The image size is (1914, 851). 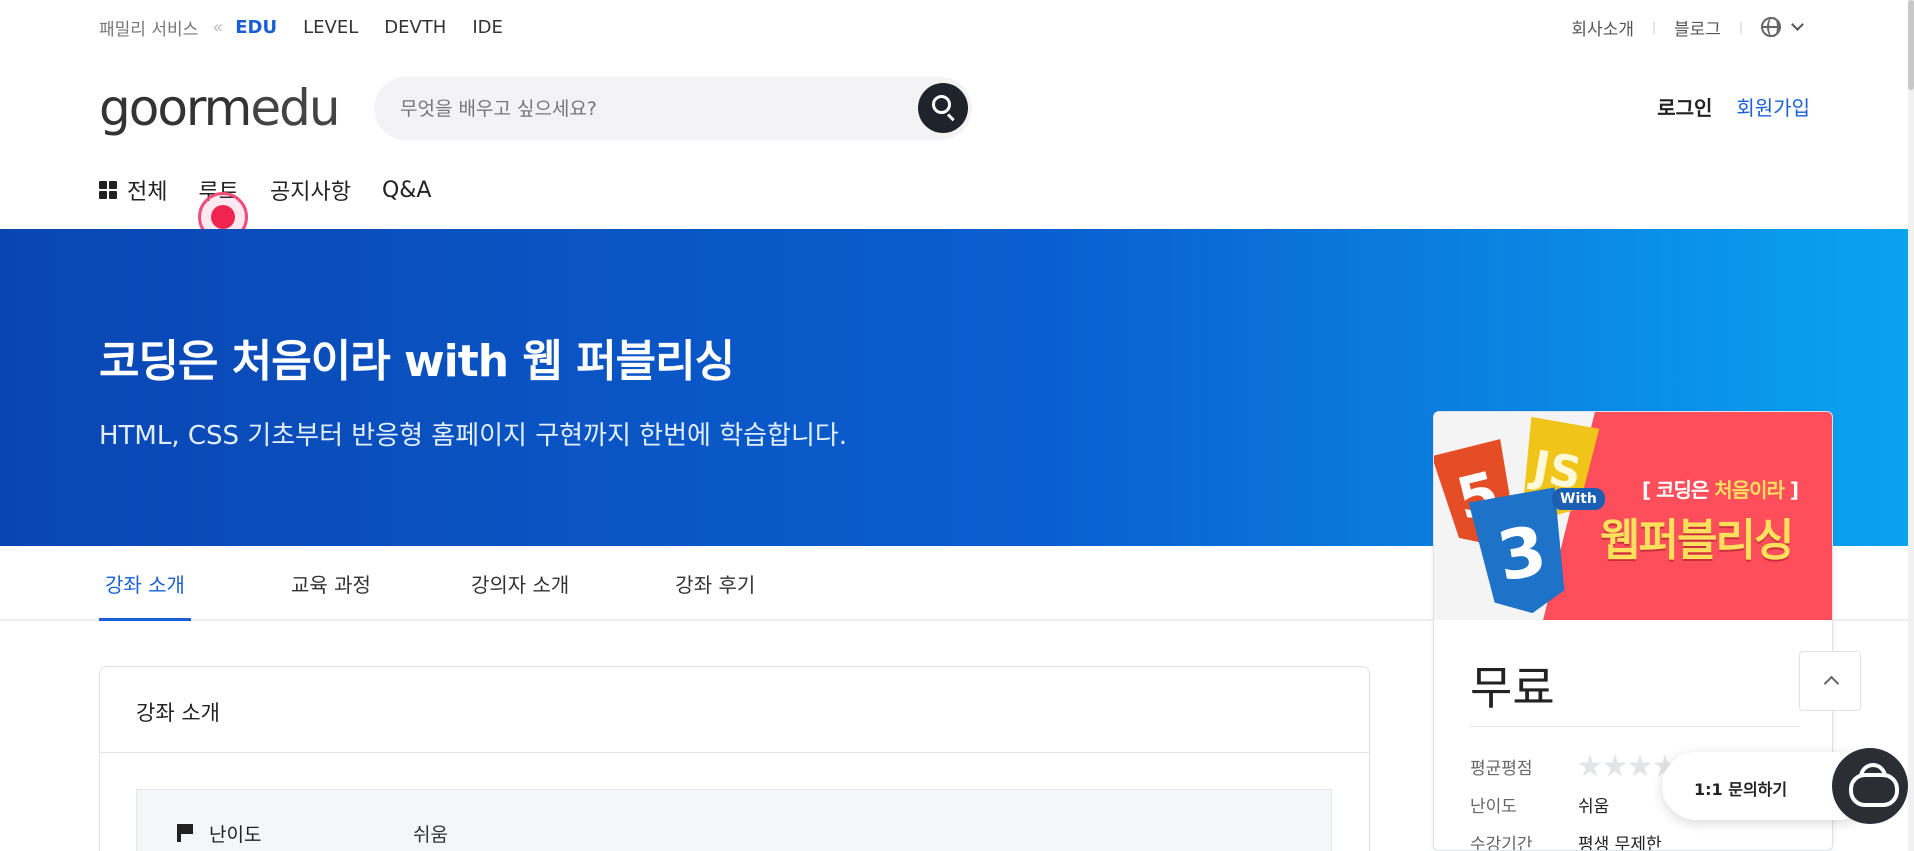 What do you see at coordinates (734, 820) in the screenshot?
I see `course-meta-box: 난이도 쉬움` at bounding box center [734, 820].